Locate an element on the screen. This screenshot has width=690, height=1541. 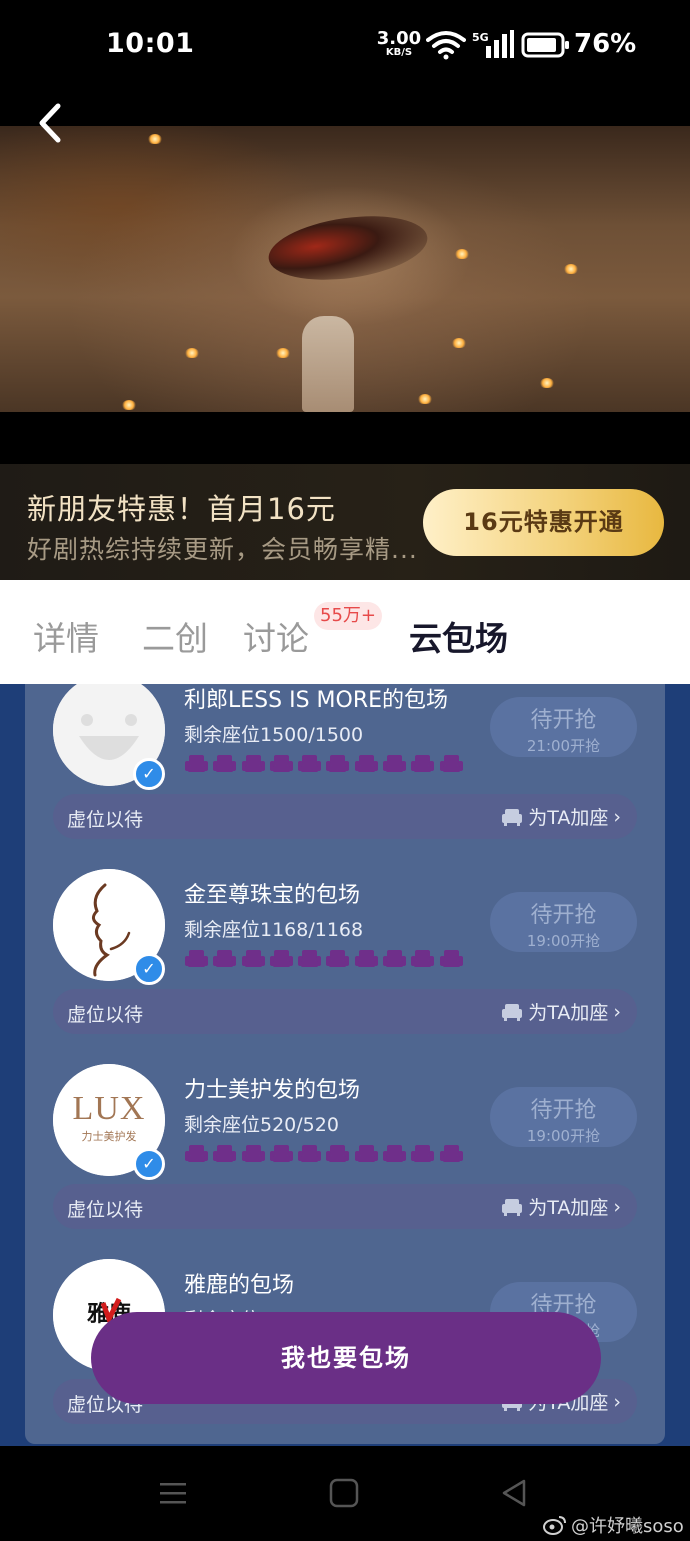
network-type: 5G is located at coordinates (480, 37).